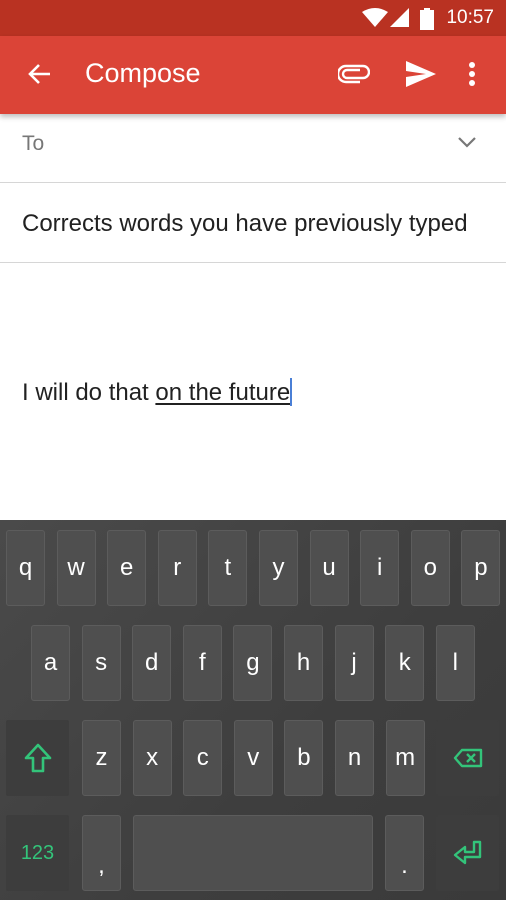 The height and width of the screenshot is (900, 506). What do you see at coordinates (329, 568) in the screenshot?
I see `key-u: u` at bounding box center [329, 568].